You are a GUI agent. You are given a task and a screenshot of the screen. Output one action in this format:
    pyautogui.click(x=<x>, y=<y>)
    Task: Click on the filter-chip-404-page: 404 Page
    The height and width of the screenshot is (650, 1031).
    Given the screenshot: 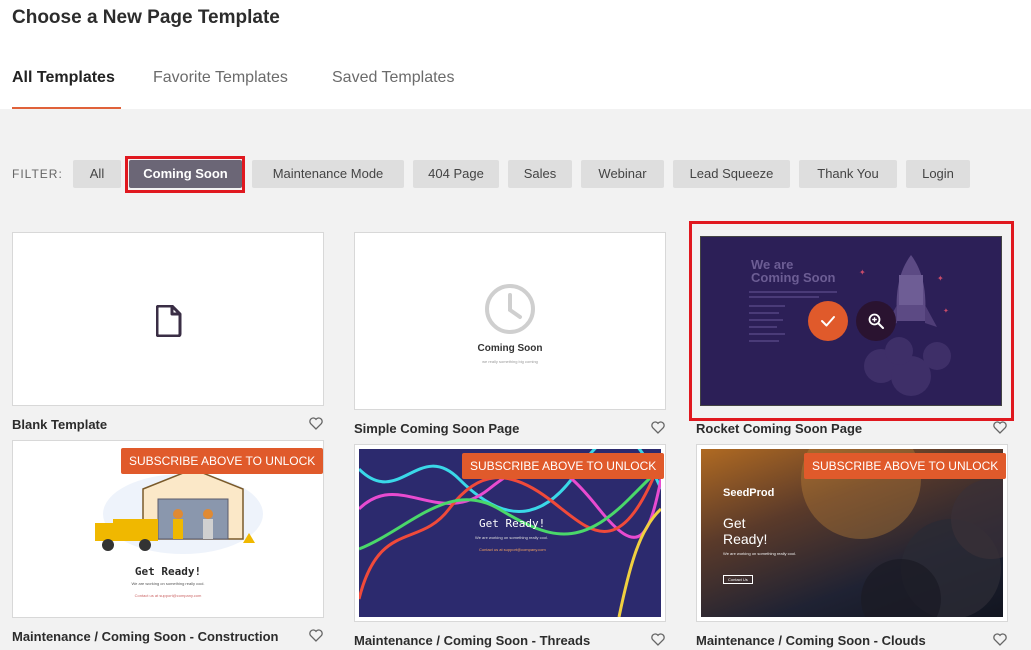 What is the action you would take?
    pyautogui.click(x=456, y=174)
    